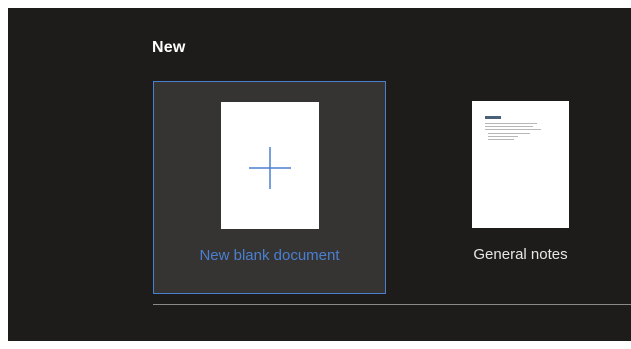 The image size is (631, 349). Describe the element at coordinates (169, 47) in the screenshot. I see `section-title: New` at that location.